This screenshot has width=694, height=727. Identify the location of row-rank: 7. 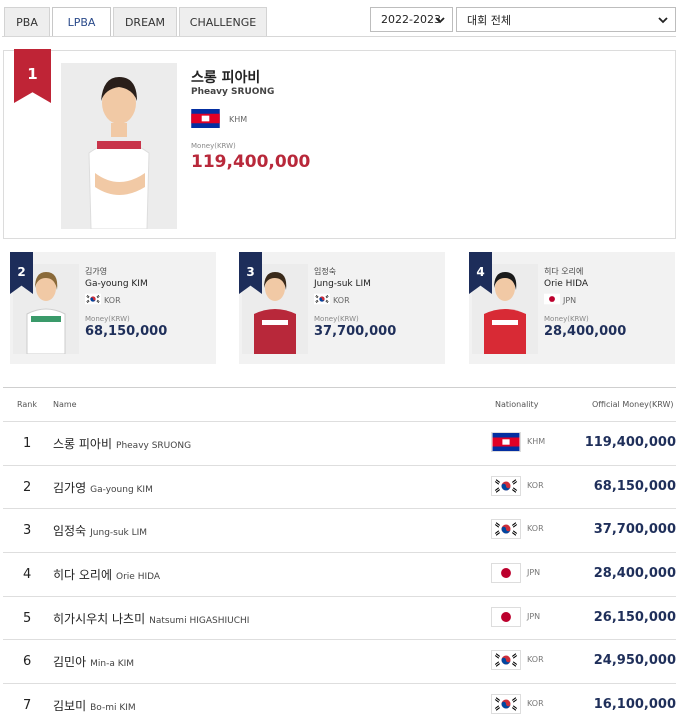
(27, 705).